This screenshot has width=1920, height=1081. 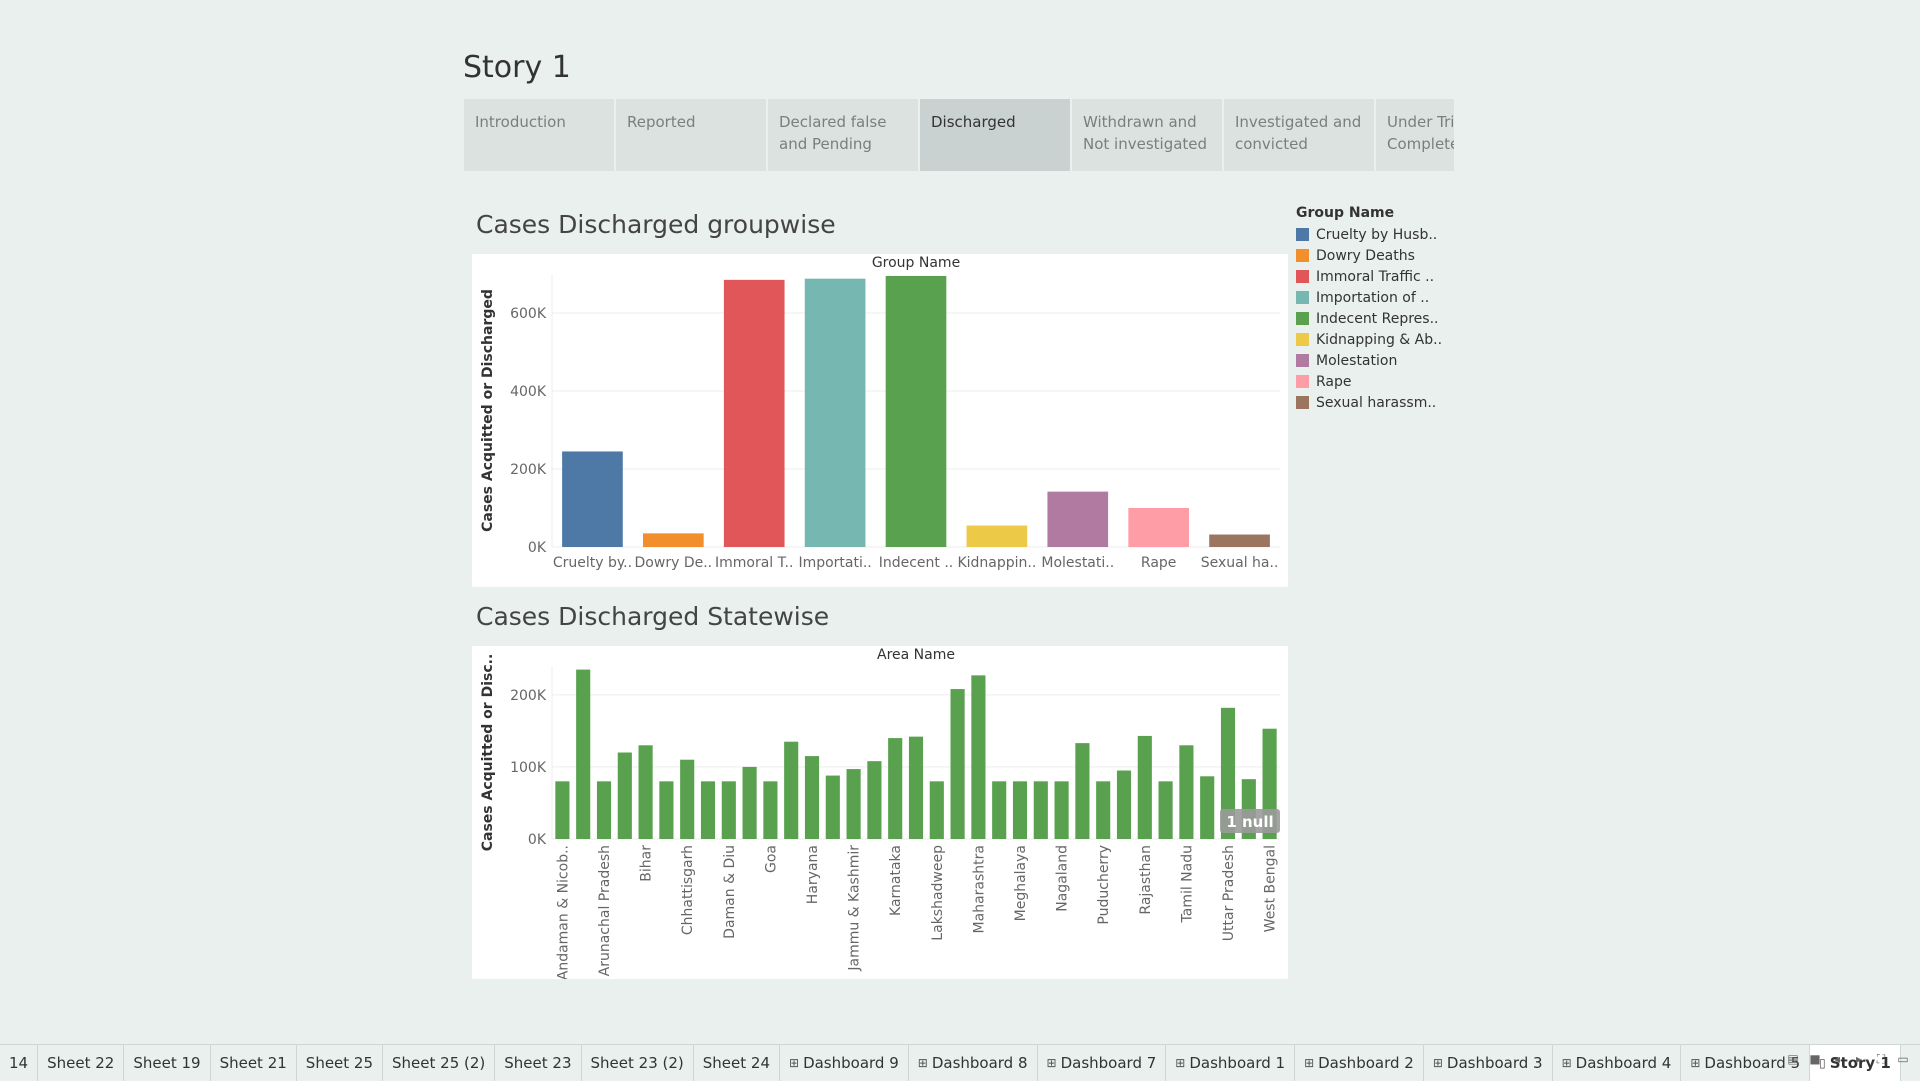 I want to click on sheet-tab: Sheet 24, so click(x=737, y=1063).